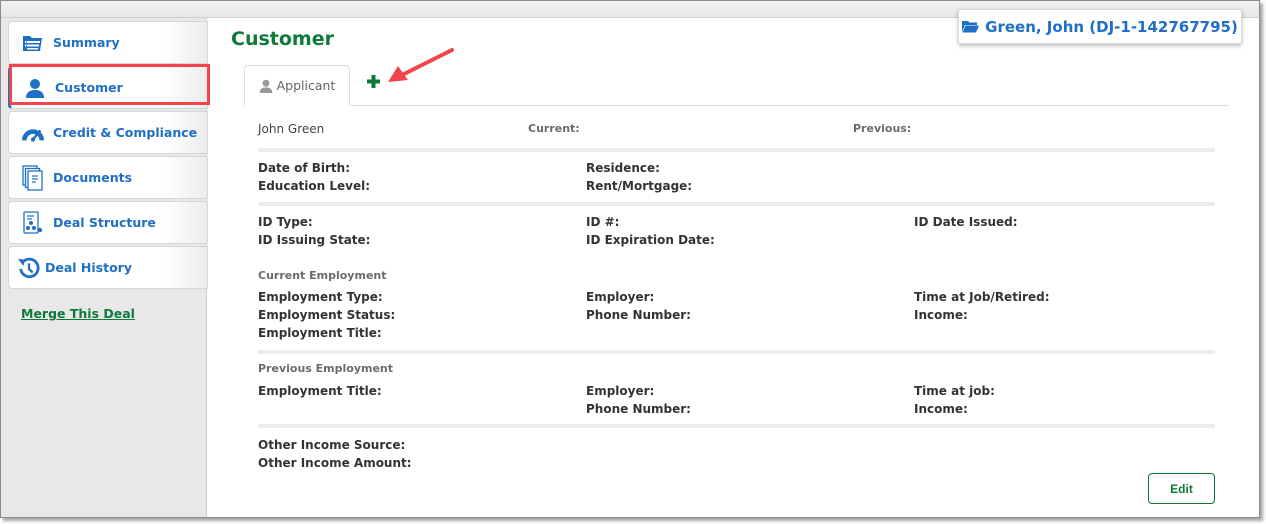  Describe the element at coordinates (304, 168) in the screenshot. I see `dob-label: Date of Birth:` at that location.